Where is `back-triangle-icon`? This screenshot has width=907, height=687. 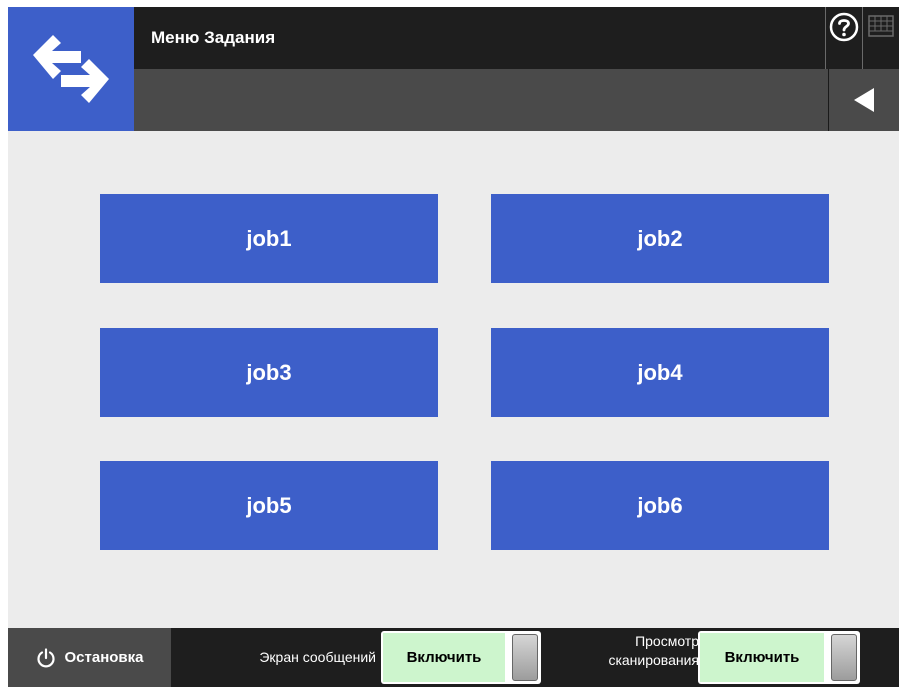
back-triangle-icon is located at coordinates (864, 100).